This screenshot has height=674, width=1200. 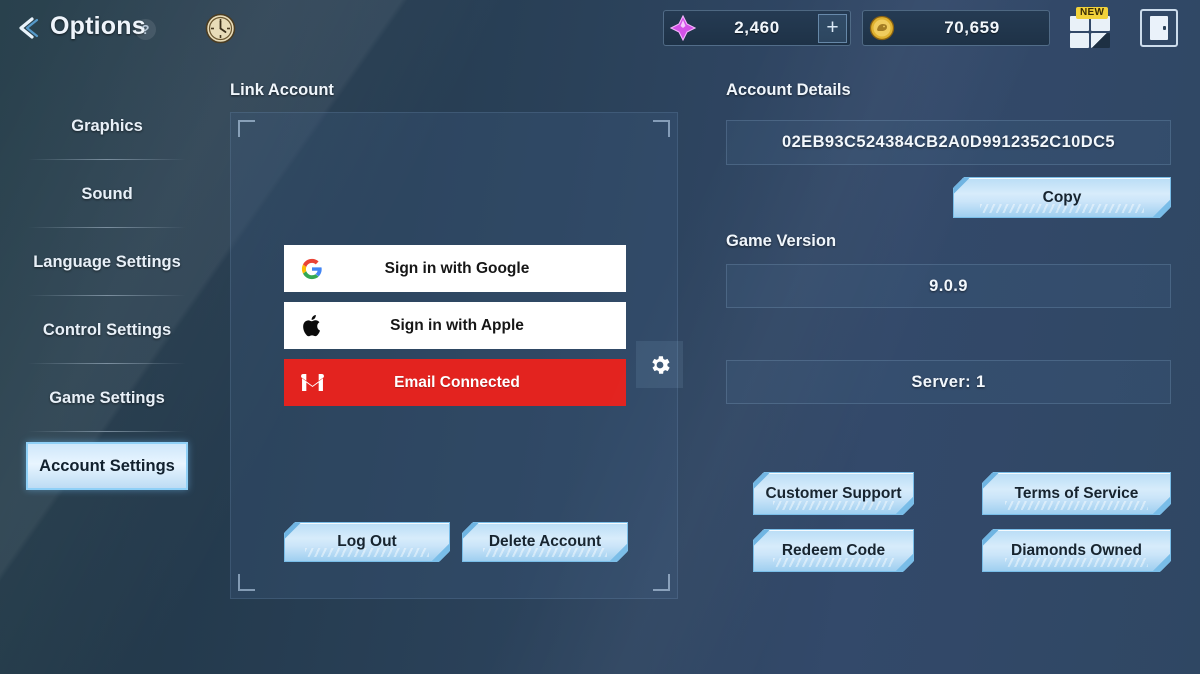 I want to click on sidebar-item-graphics: Graphics, so click(x=107, y=126).